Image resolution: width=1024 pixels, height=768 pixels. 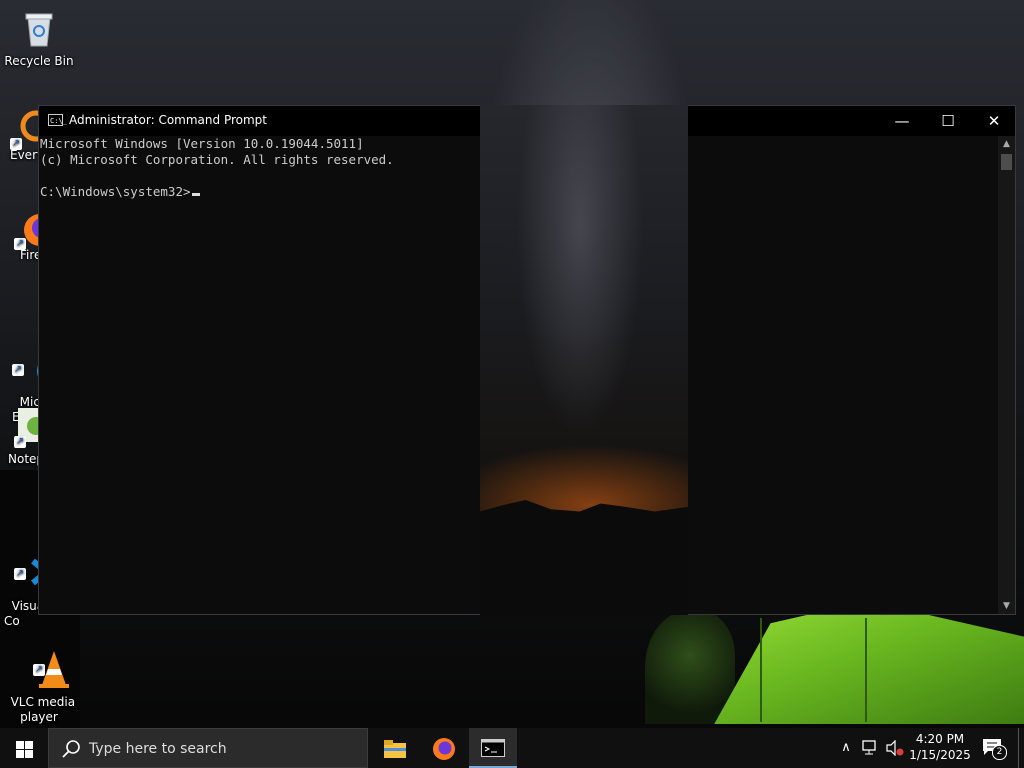 I want to click on clock-date: 1/15/2025, so click(x=940, y=755).